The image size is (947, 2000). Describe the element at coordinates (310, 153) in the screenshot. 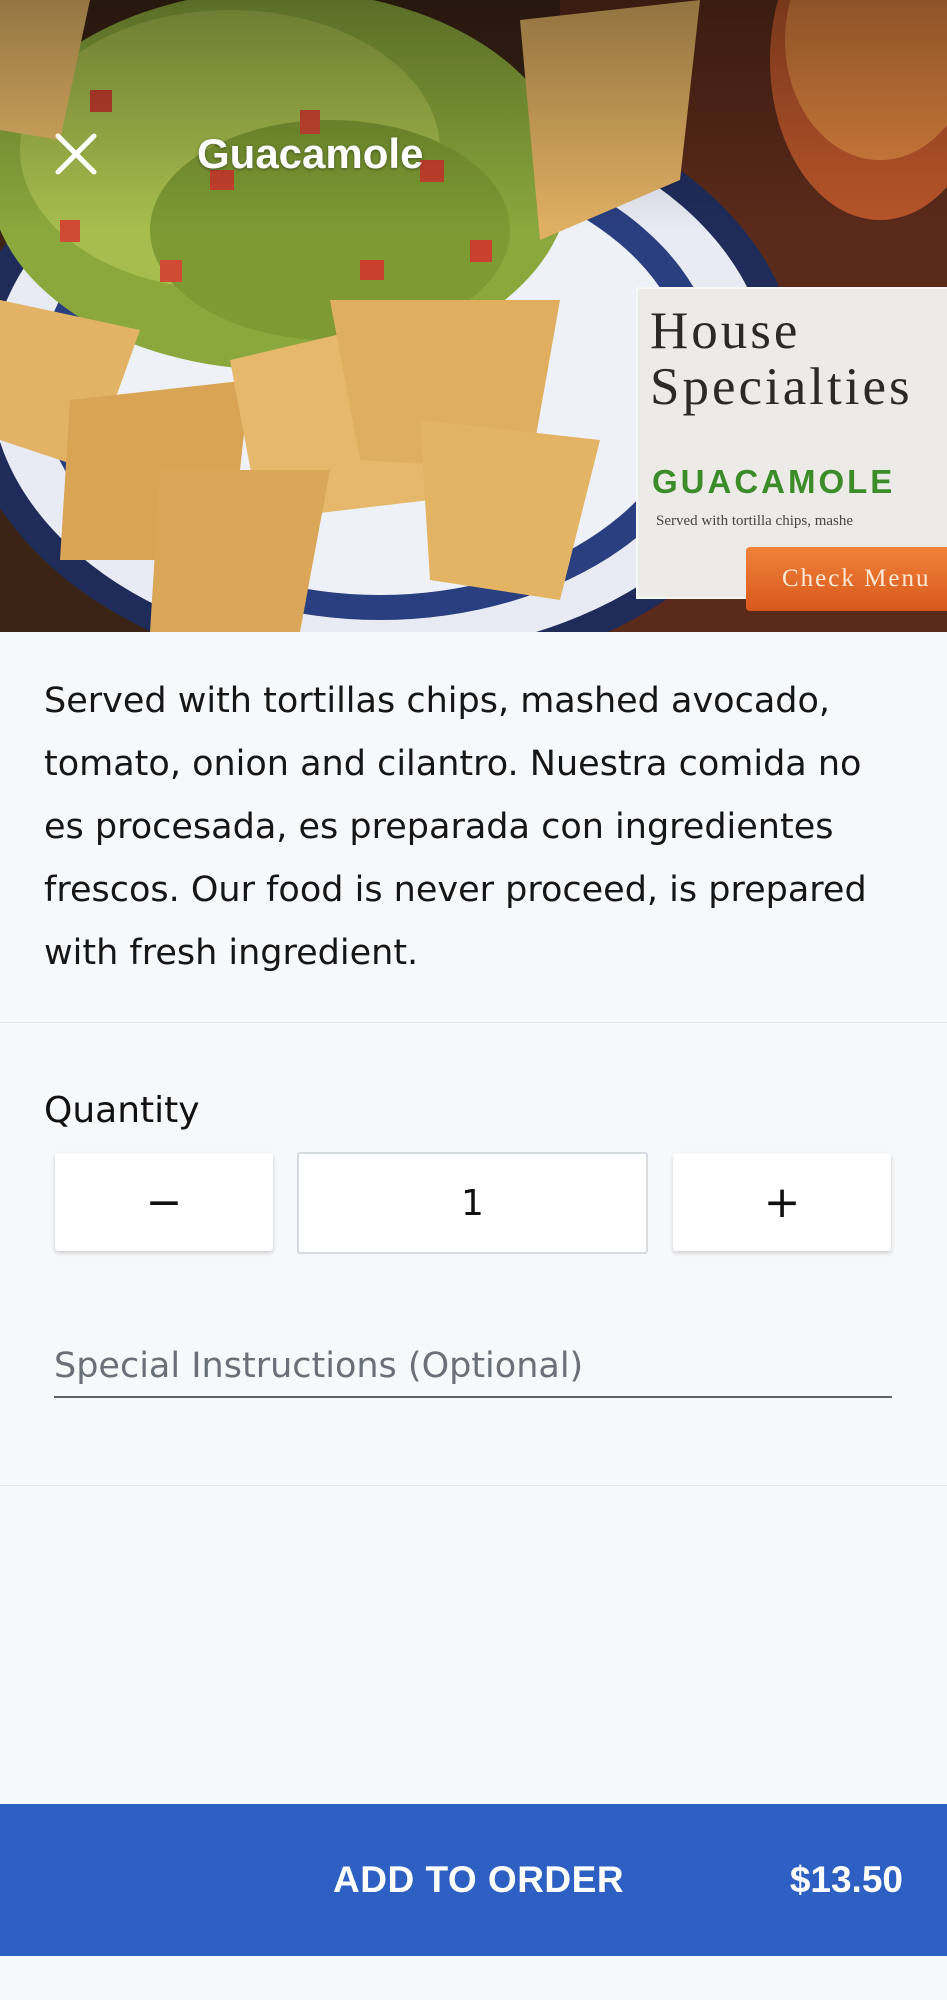

I see `page-title: Guacamole` at that location.